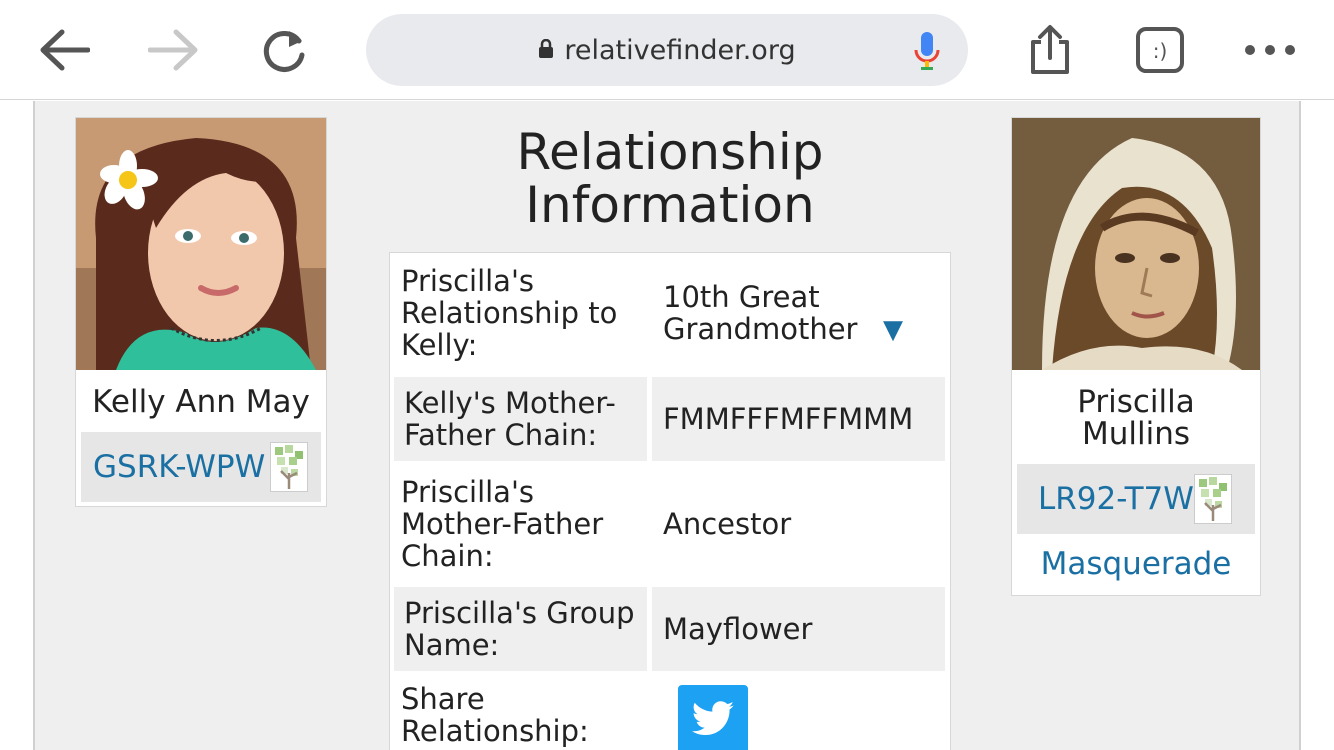 The height and width of the screenshot is (750, 1334). Describe the element at coordinates (798, 629) in the screenshot. I see `table-row-value: Mayflower` at that location.